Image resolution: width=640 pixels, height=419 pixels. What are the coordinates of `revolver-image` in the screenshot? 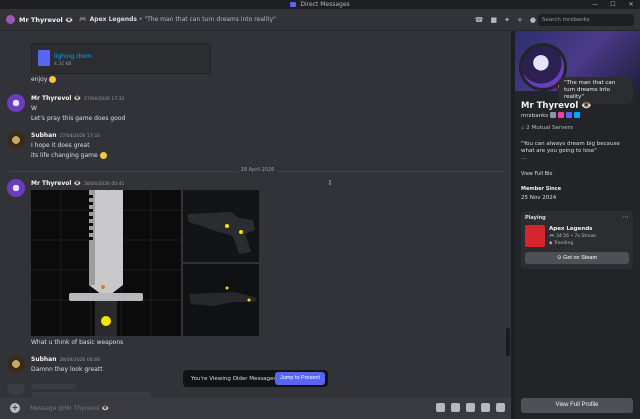 It's located at (221, 226).